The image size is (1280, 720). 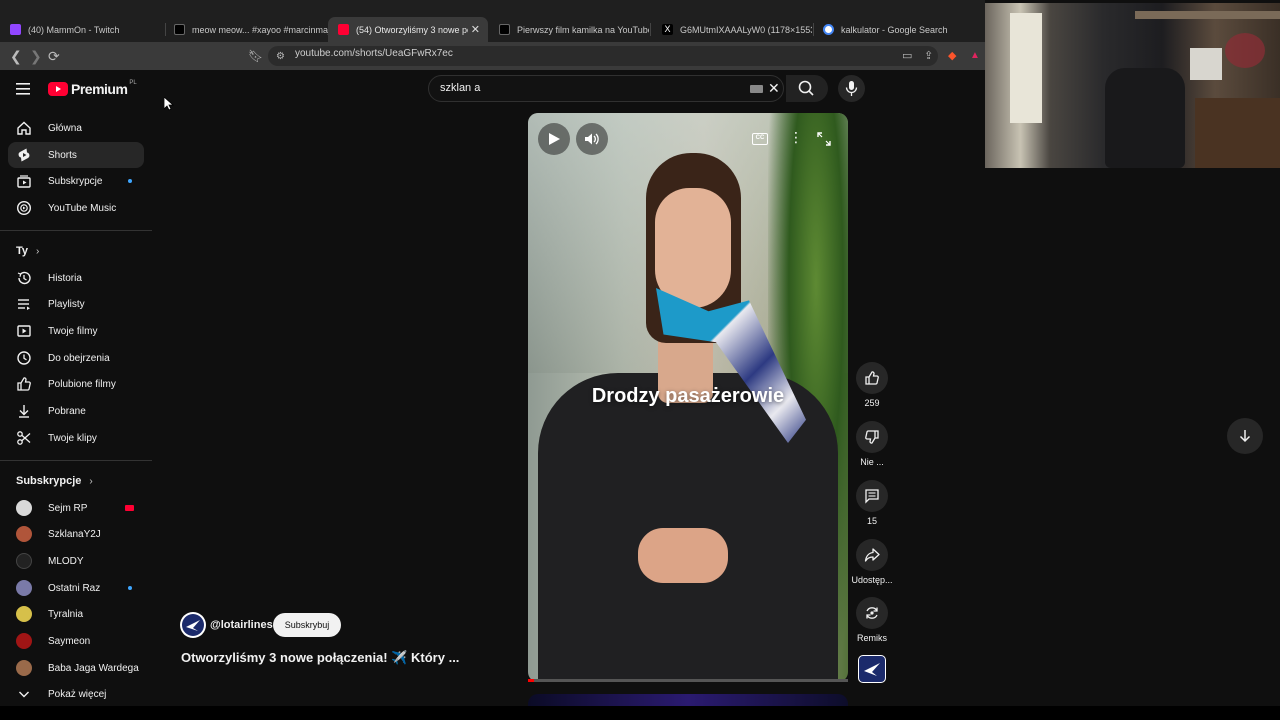 What do you see at coordinates (475, 29) in the screenshot?
I see `close-tab-icon: ✕` at bounding box center [475, 29].